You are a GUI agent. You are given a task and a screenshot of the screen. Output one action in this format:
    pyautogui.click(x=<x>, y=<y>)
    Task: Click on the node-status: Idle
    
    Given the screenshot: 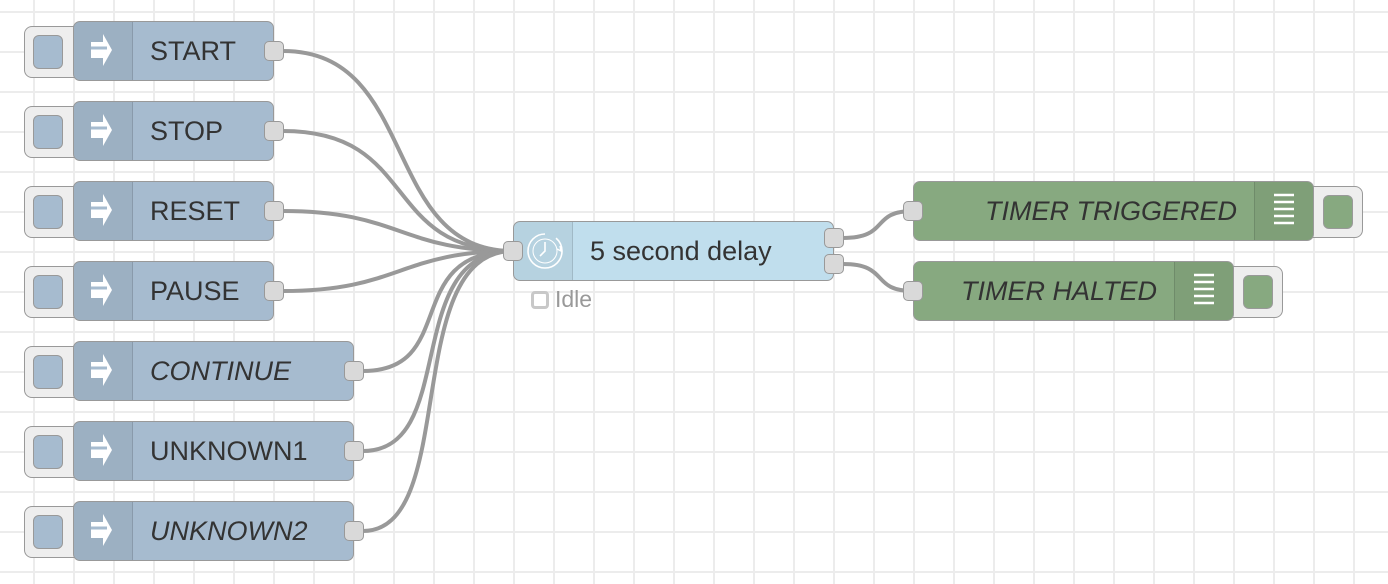 What is the action you would take?
    pyautogui.click(x=561, y=299)
    